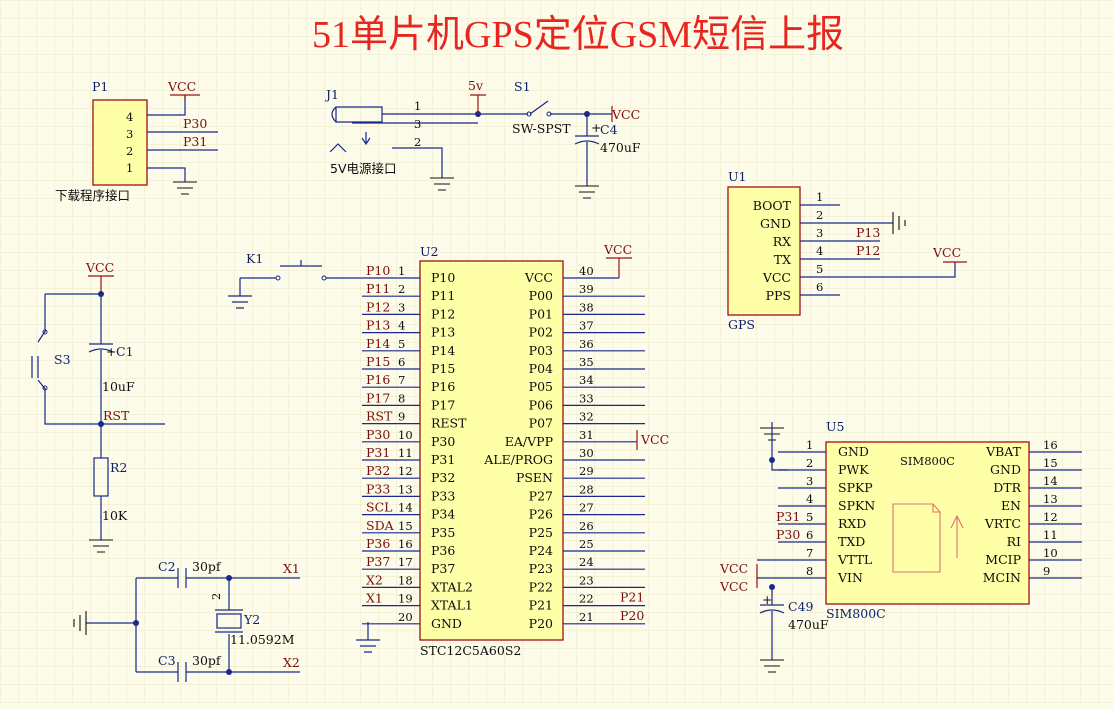  What do you see at coordinates (854, 559) in the screenshot?
I see `gsm-left-pin-name: VTTL` at bounding box center [854, 559].